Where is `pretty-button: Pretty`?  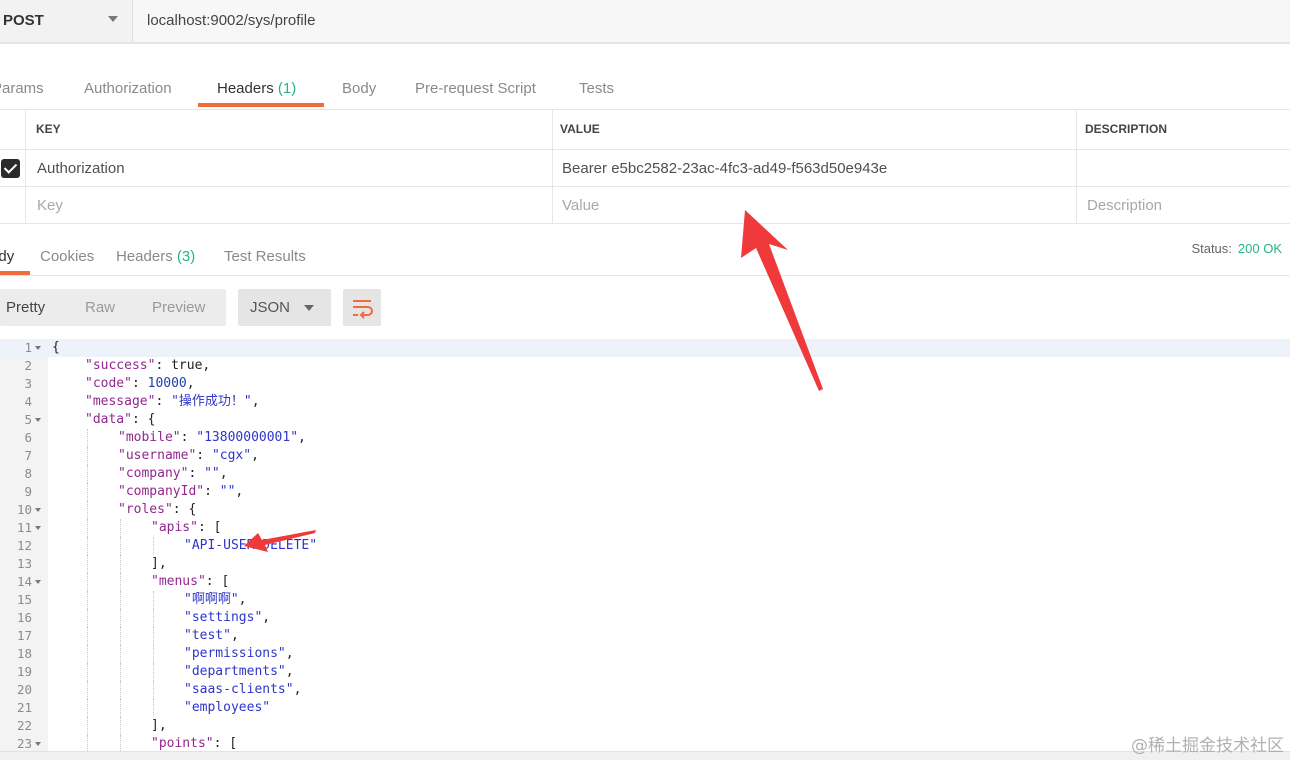 pretty-button: Pretty is located at coordinates (25, 307).